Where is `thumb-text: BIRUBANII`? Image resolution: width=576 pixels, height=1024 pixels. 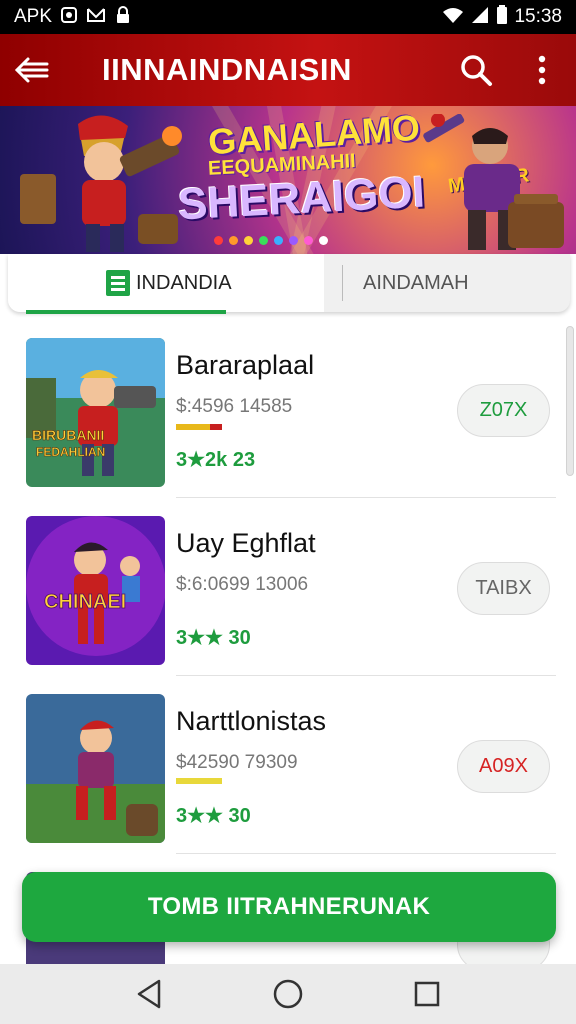 thumb-text: BIRUBANII is located at coordinates (68, 435).